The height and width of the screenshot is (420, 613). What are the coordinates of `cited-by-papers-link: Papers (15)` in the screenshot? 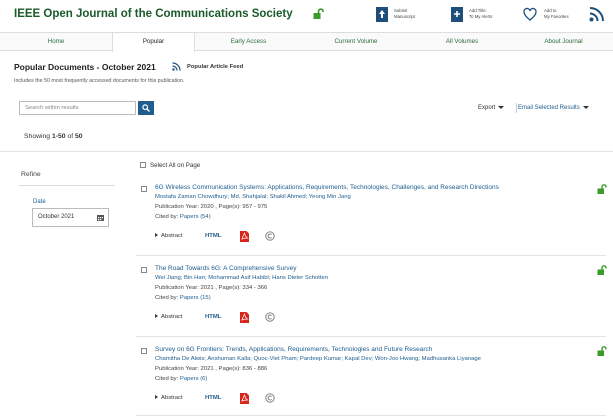 It's located at (195, 298).